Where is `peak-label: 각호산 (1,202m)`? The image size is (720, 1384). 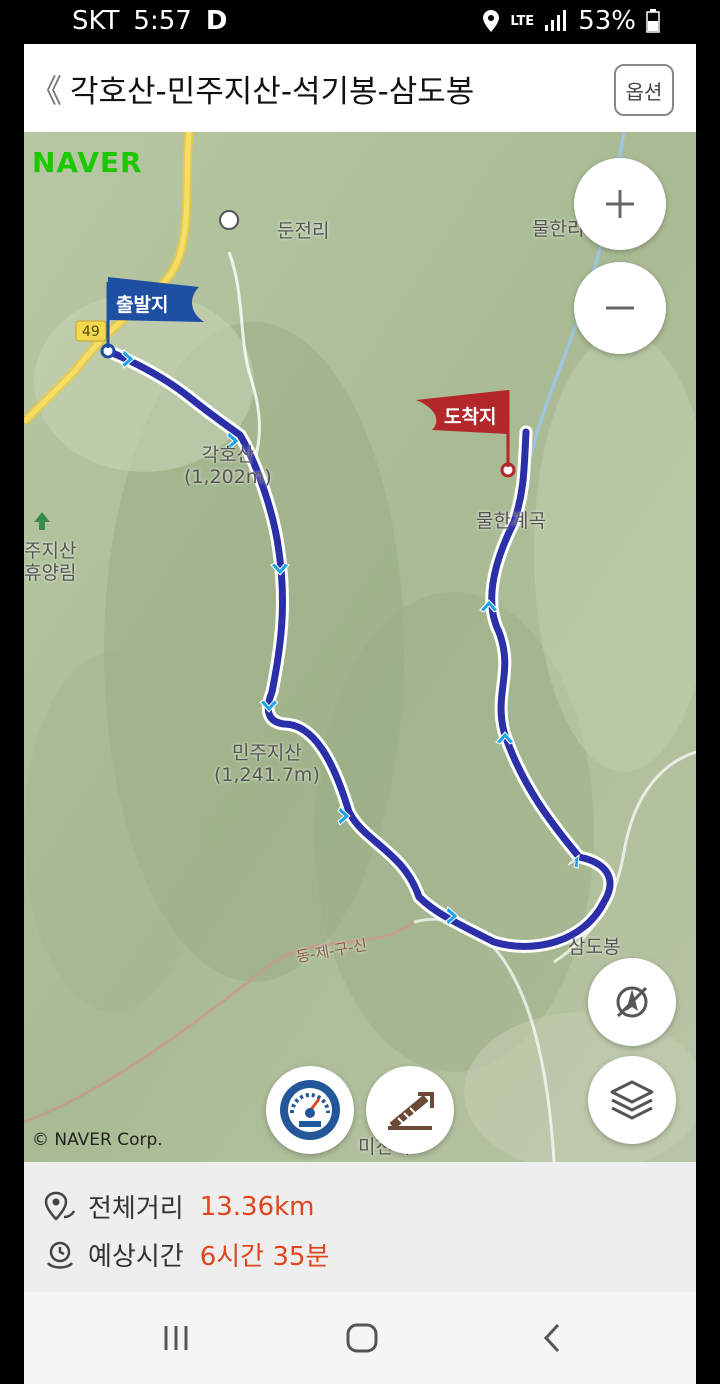 peak-label: 각호산 (1,202m) is located at coordinates (228, 466).